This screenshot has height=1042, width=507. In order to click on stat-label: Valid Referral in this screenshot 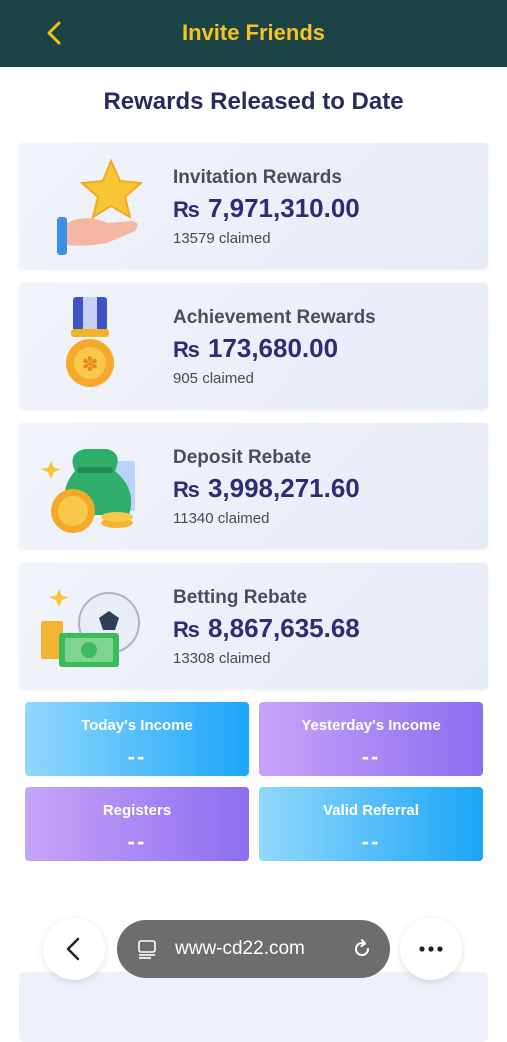, I will do `click(371, 810)`.